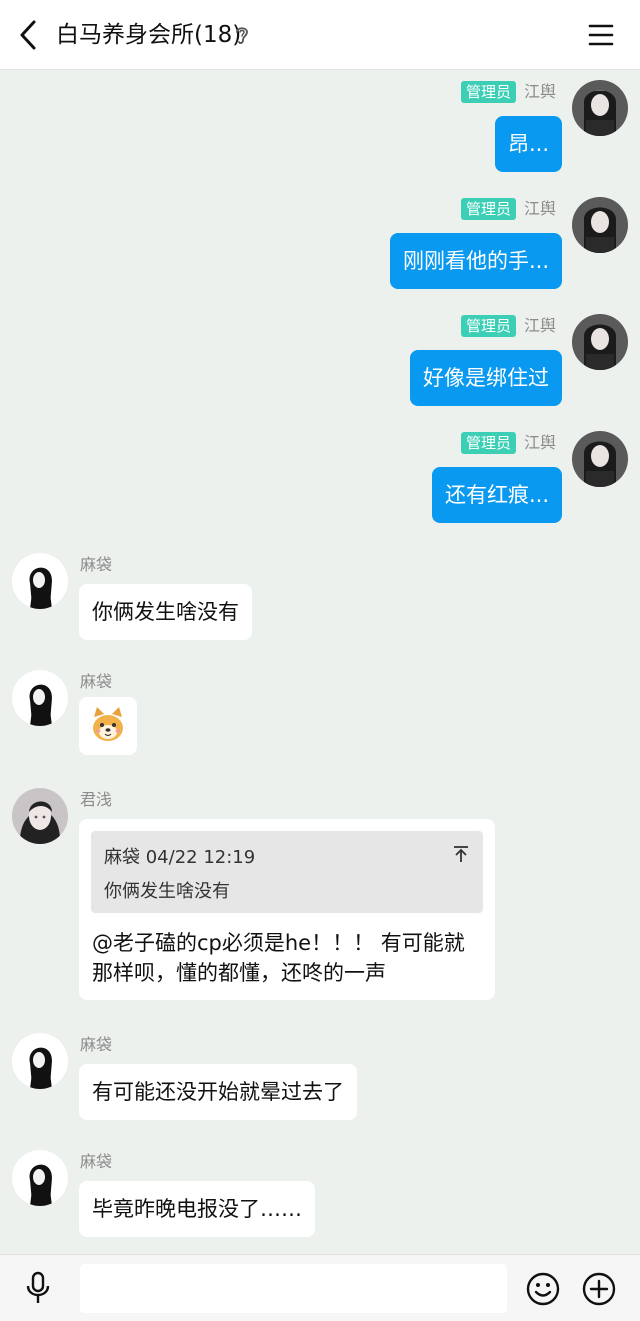  What do you see at coordinates (278, 958) in the screenshot?
I see `message-text: @老子磕的cp必须是he！！！ 有可能就那样呗，懂的都懂，还咚的一声` at bounding box center [278, 958].